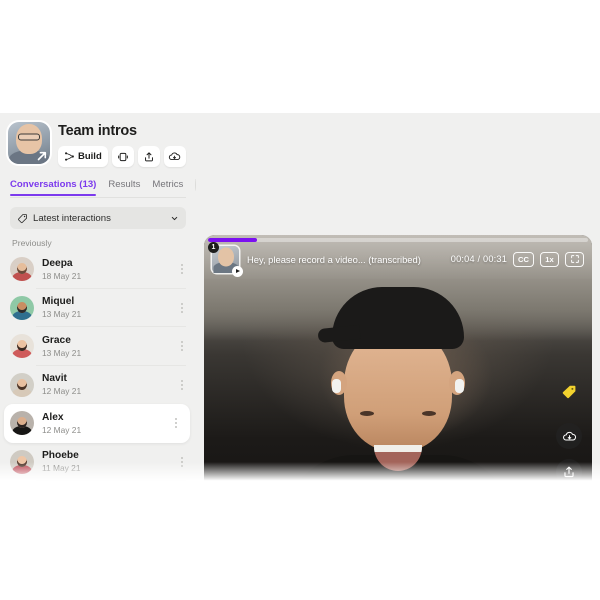  I want to click on subject-eye-right, so click(367, 413).